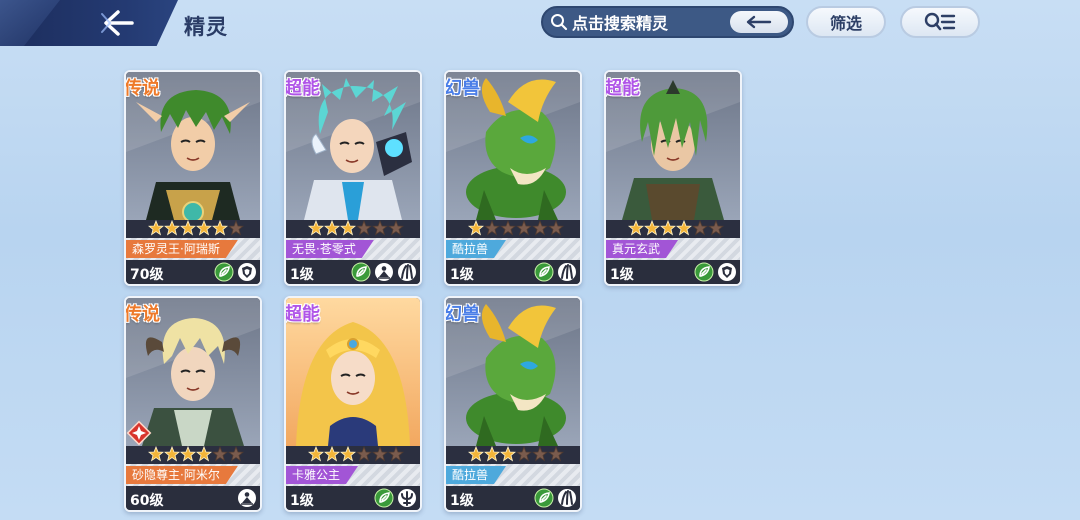  Describe the element at coordinates (147, 275) in the screenshot. I see `spirit-level: 70级` at that location.